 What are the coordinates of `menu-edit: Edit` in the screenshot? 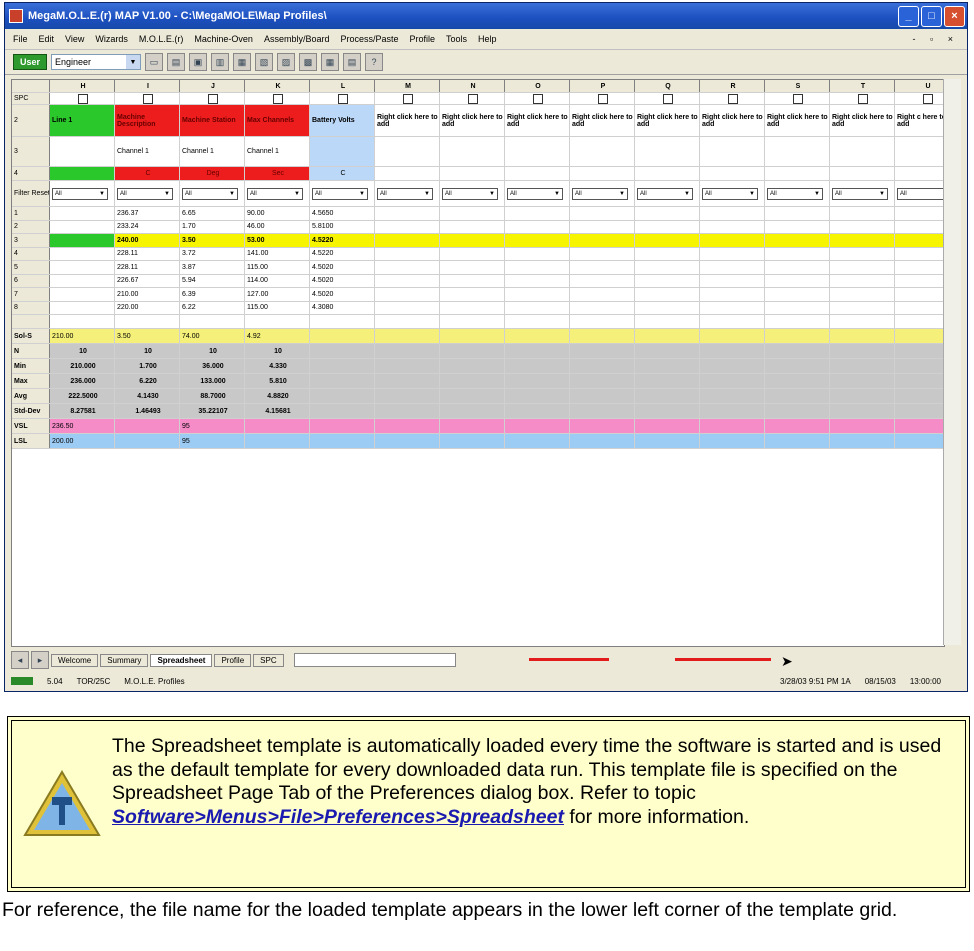 It's located at (47, 39).